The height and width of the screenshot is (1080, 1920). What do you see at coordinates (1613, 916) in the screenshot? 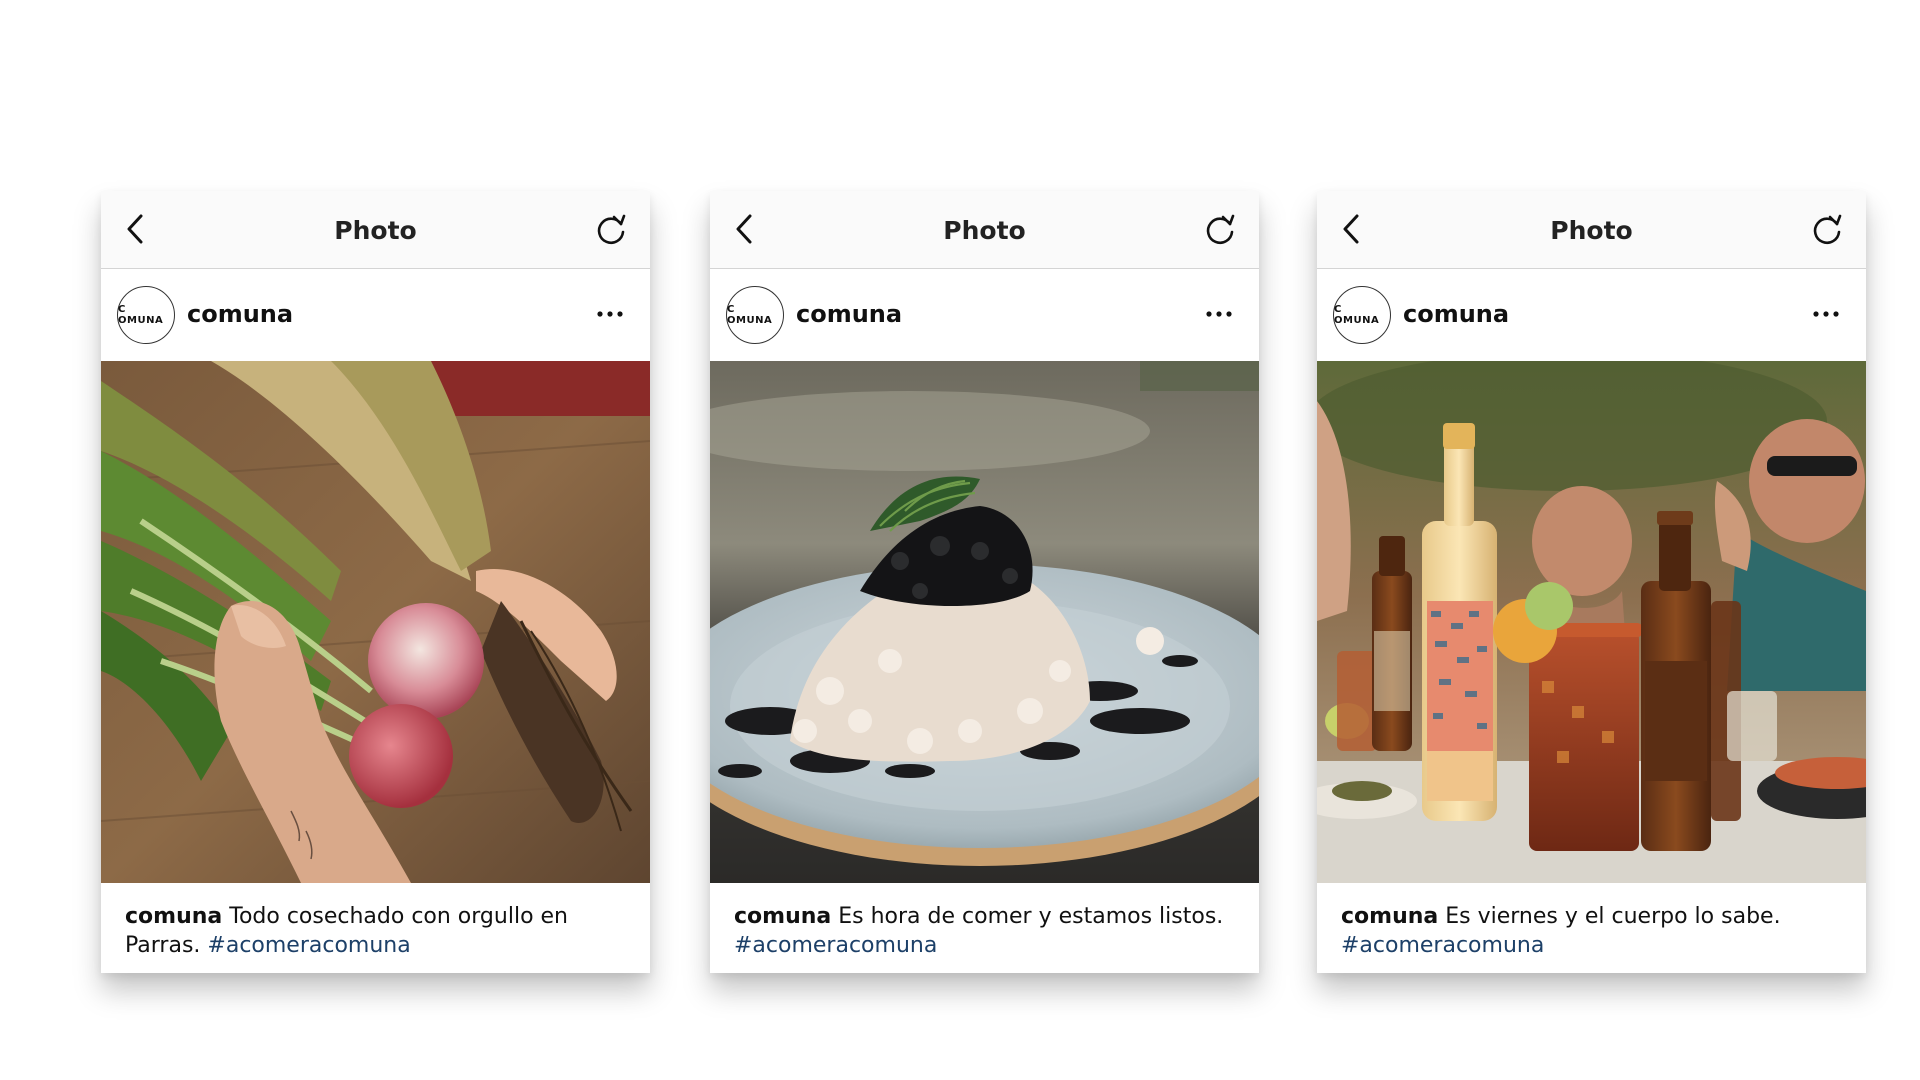
I see `caption-text: Es viernes y el cuerpo lo sabe.` at bounding box center [1613, 916].